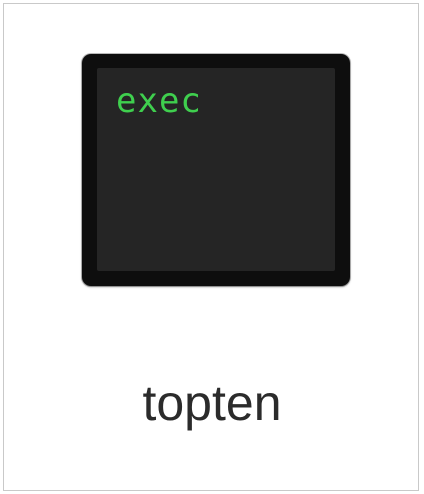 This screenshot has height=494, width=424. I want to click on file-name-label: topten, so click(212, 403).